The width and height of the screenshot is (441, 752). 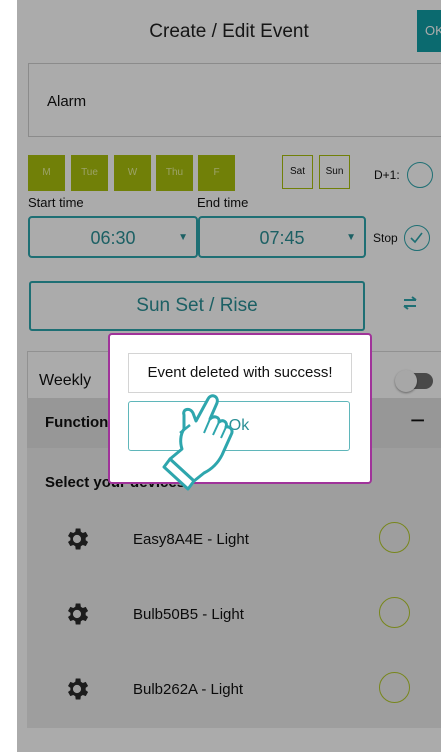 I want to click on tap-hand-icon, so click(x=198, y=442).